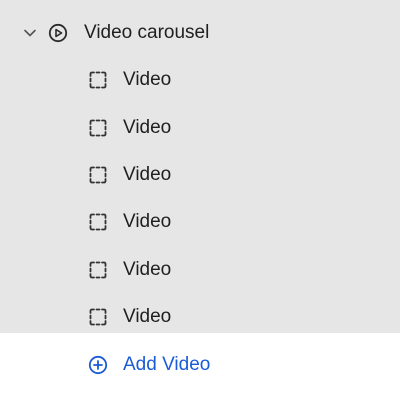  I want to click on section-label: Video carousel, so click(147, 32).